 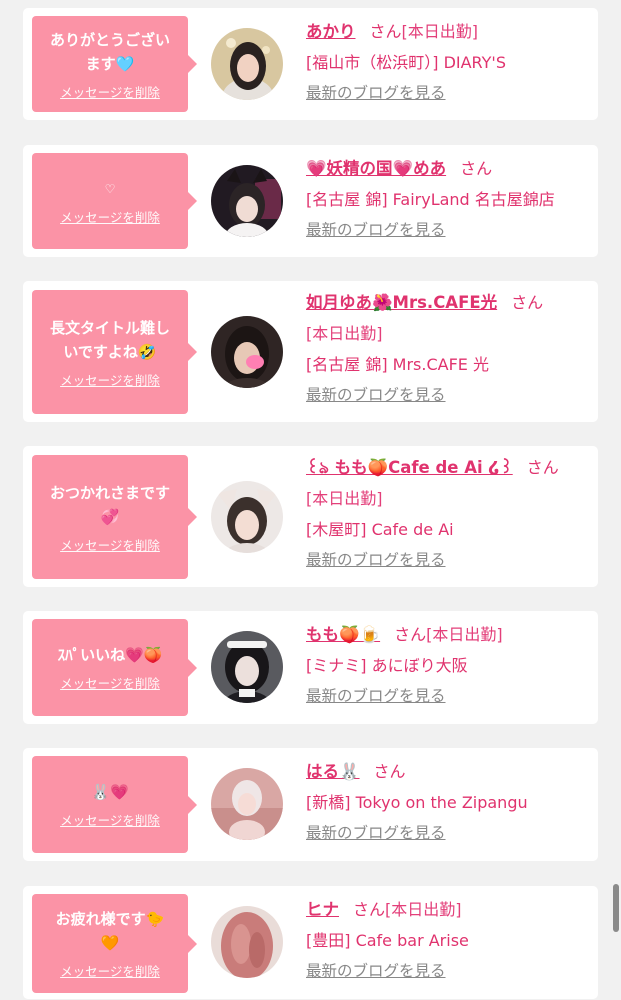 What do you see at coordinates (109, 39) in the screenshot?
I see `message-line: ありがとうござい` at bounding box center [109, 39].